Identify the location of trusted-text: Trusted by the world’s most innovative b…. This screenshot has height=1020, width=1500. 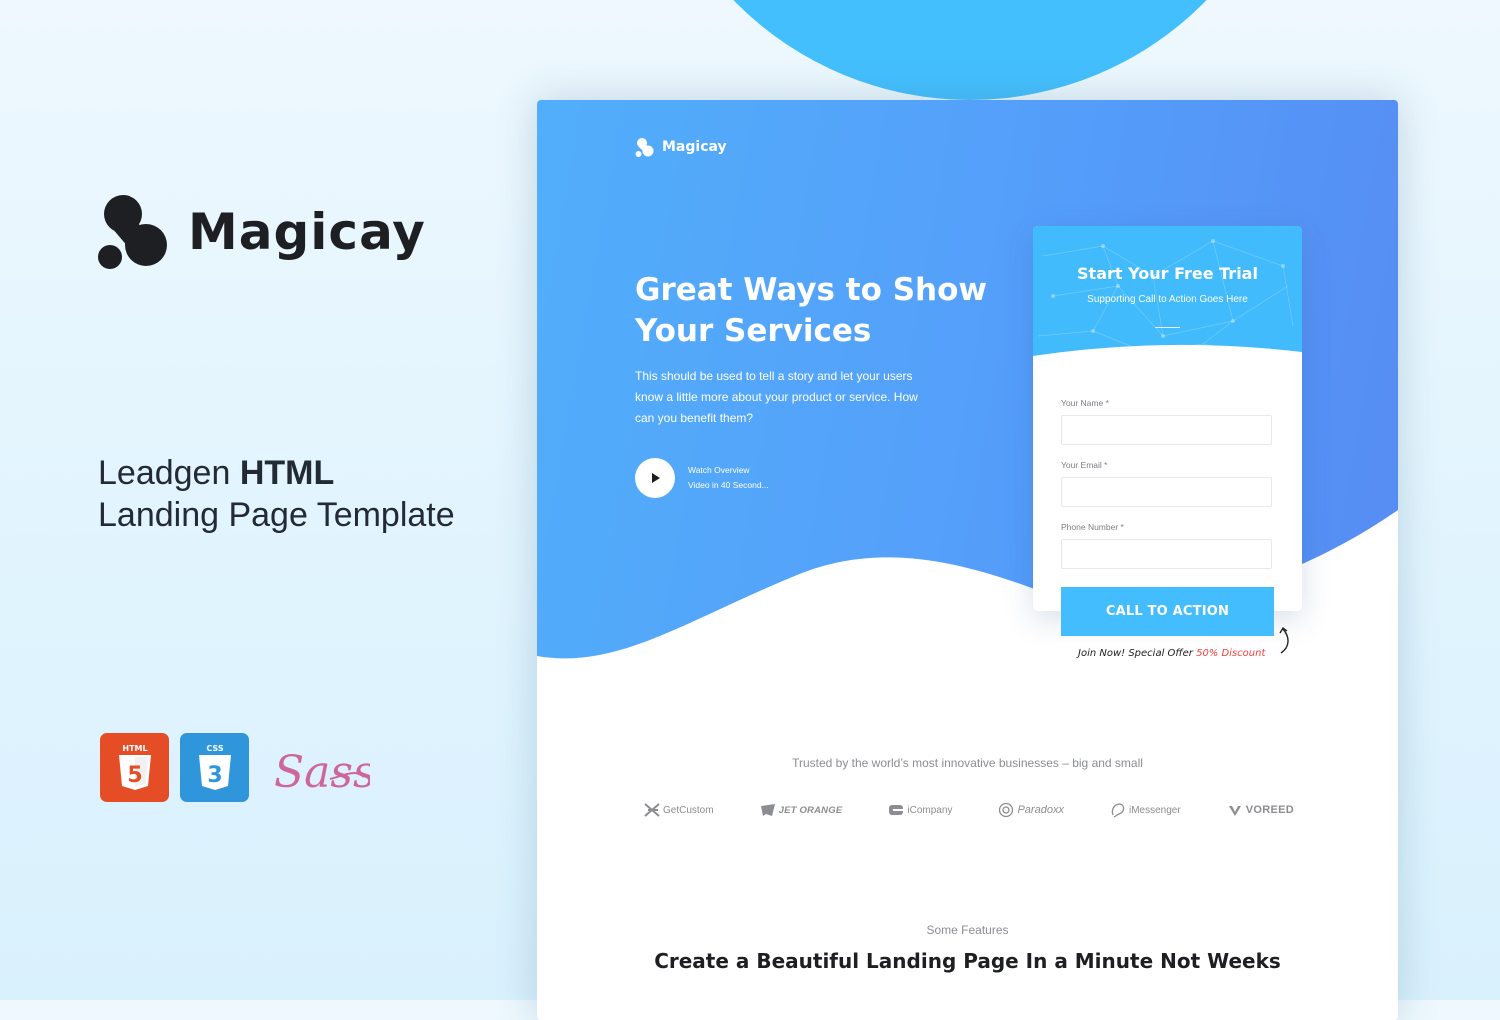
(967, 763).